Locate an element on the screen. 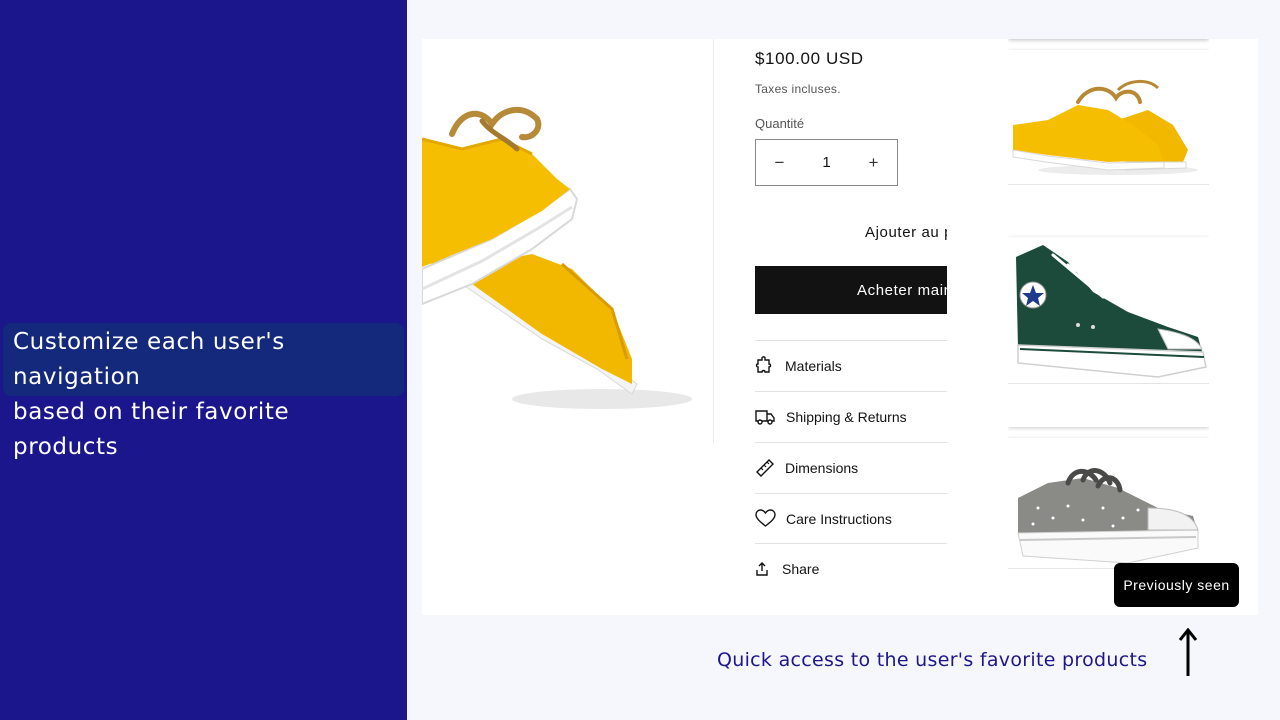  share-button: Share is located at coordinates (787, 569).